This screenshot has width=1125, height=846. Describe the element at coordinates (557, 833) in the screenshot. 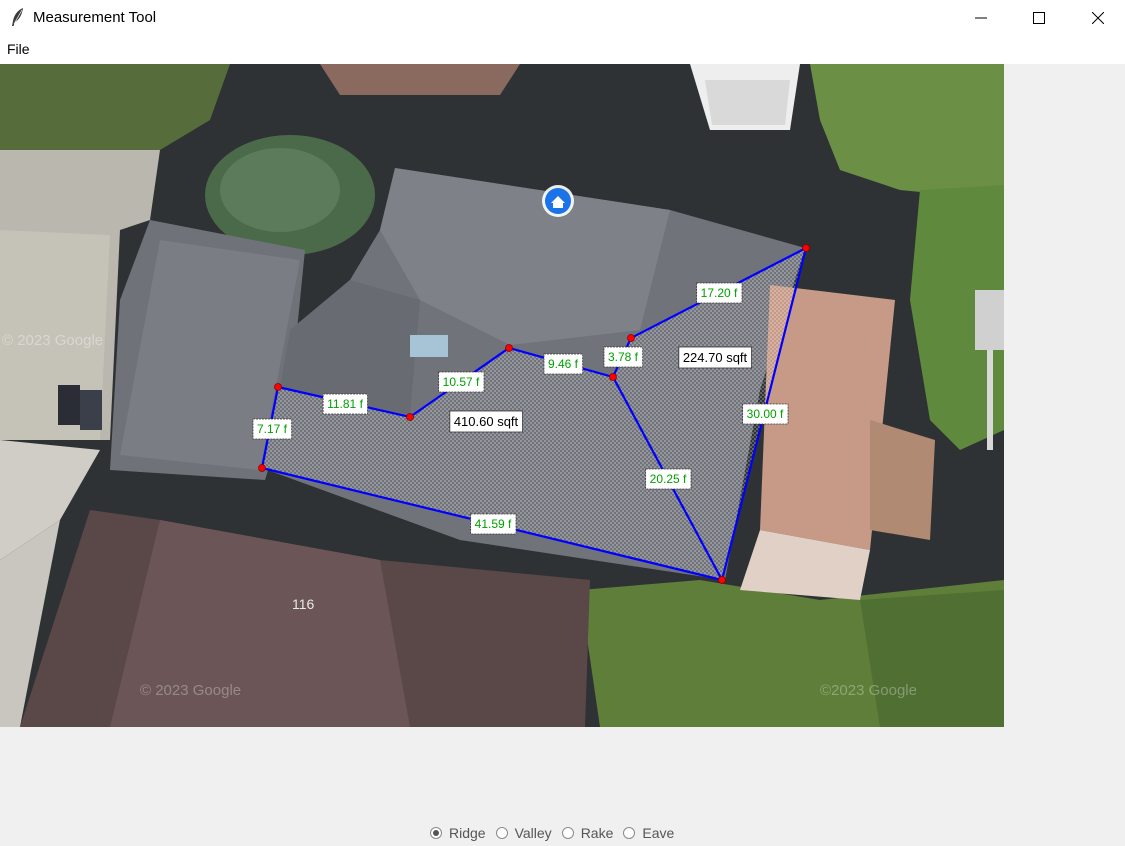

I see `line-type-selector: Ridge Valley Rake Eave` at that location.